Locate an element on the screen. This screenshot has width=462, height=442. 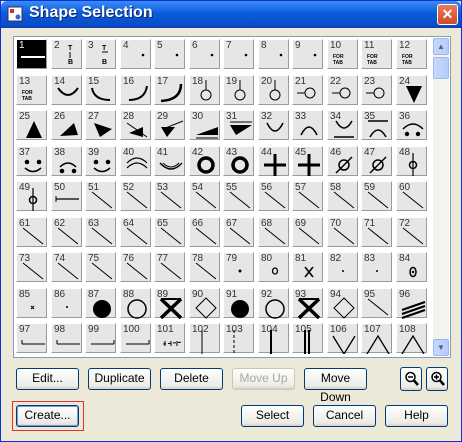
shape-cell: 10 FOR TAB is located at coordinates (342, 54).